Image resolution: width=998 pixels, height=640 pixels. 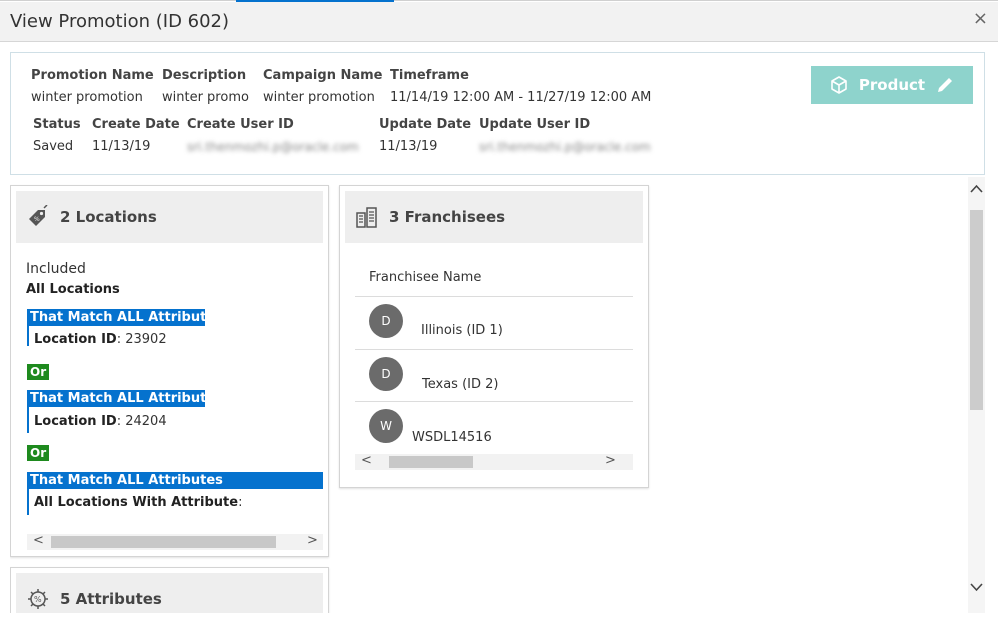 I want to click on franchisees-hscroll-thumb, so click(x=431, y=462).